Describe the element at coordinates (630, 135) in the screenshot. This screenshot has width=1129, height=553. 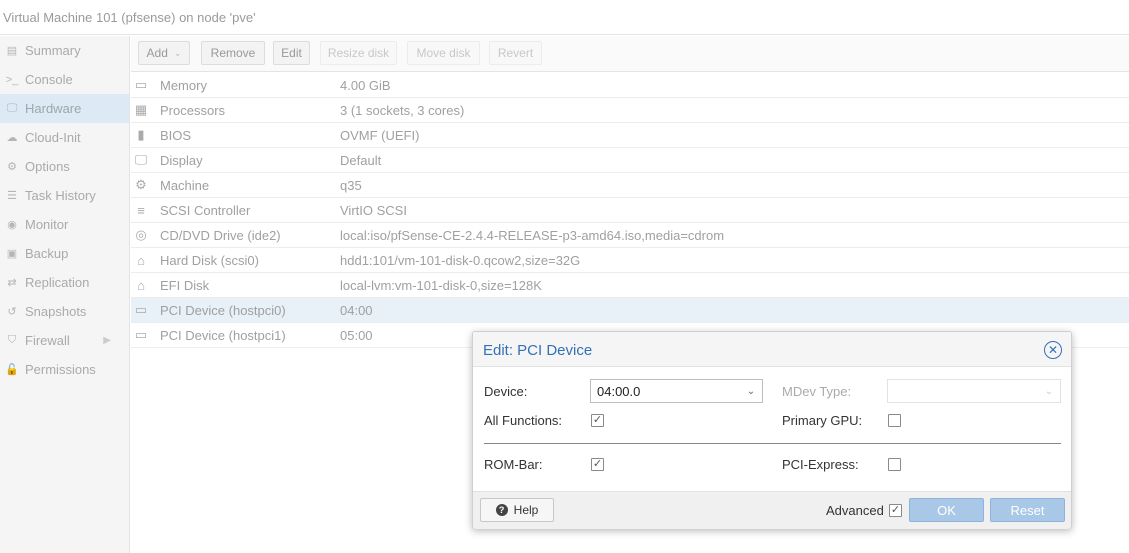
I see `hardware-row-bios: ▮ BIOS OVMF (UEFI)` at that location.